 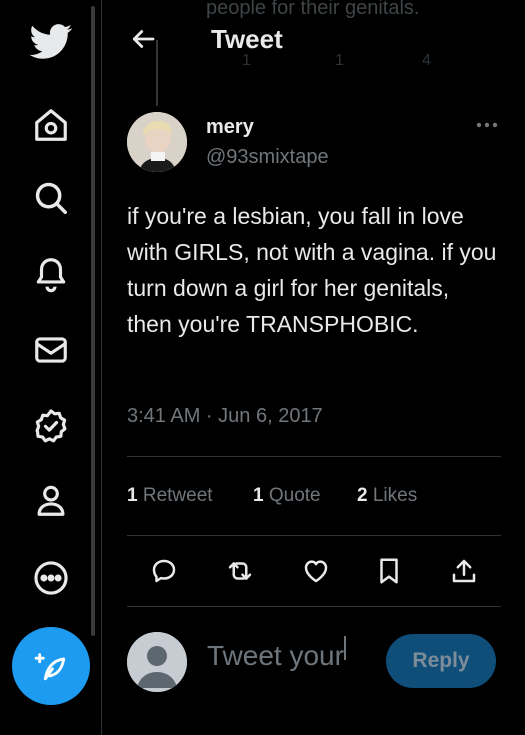 I want to click on compose-tweet-button, so click(x=51, y=666).